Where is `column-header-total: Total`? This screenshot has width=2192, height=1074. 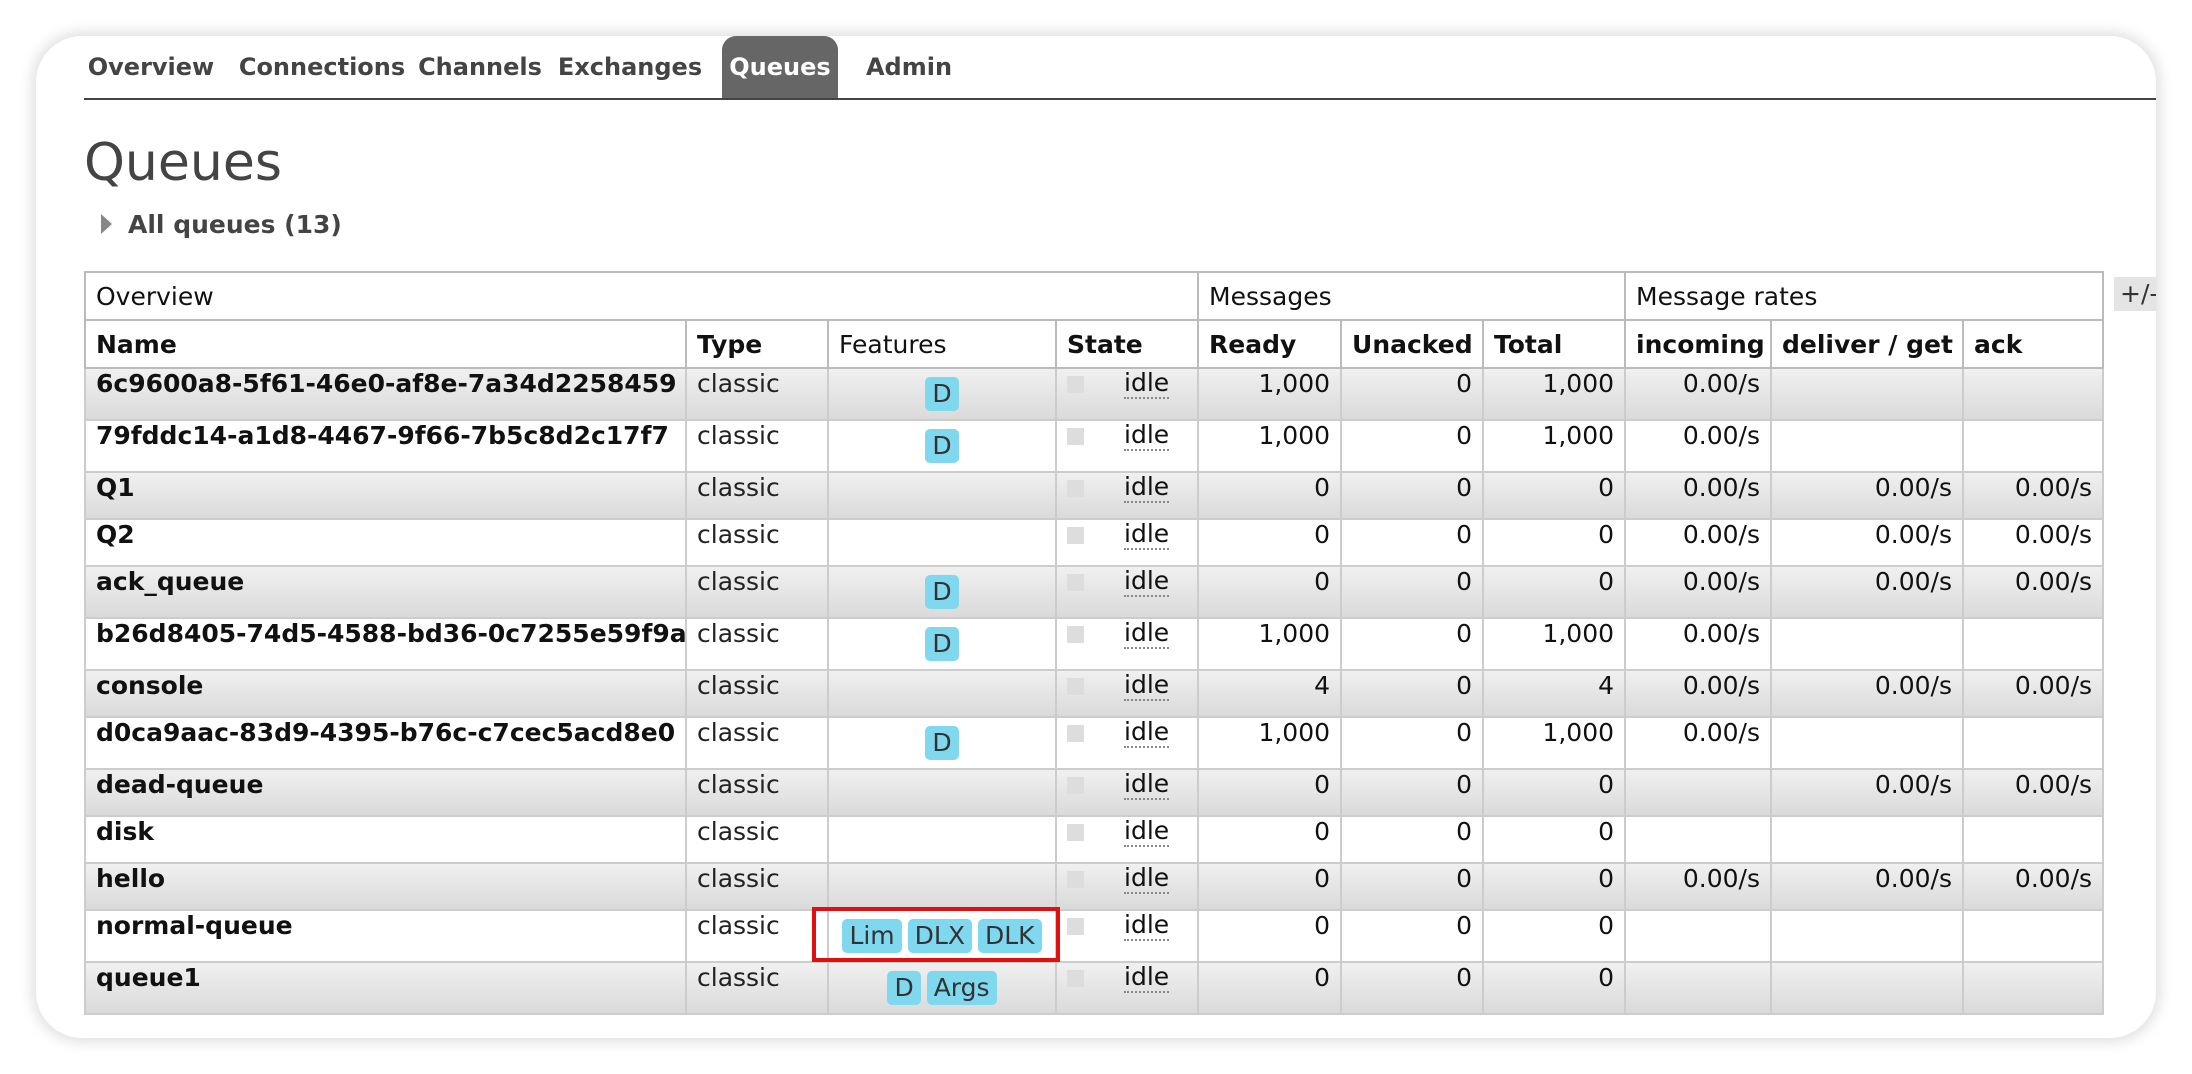
column-header-total: Total is located at coordinates (1554, 344).